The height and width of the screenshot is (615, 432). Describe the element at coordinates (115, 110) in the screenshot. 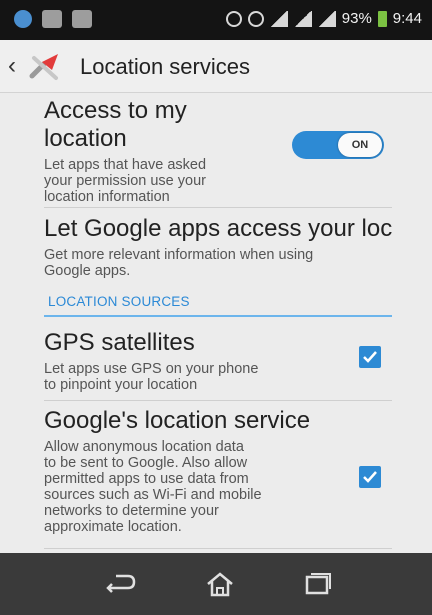

I see `access-location-title-line1: Access to my` at that location.